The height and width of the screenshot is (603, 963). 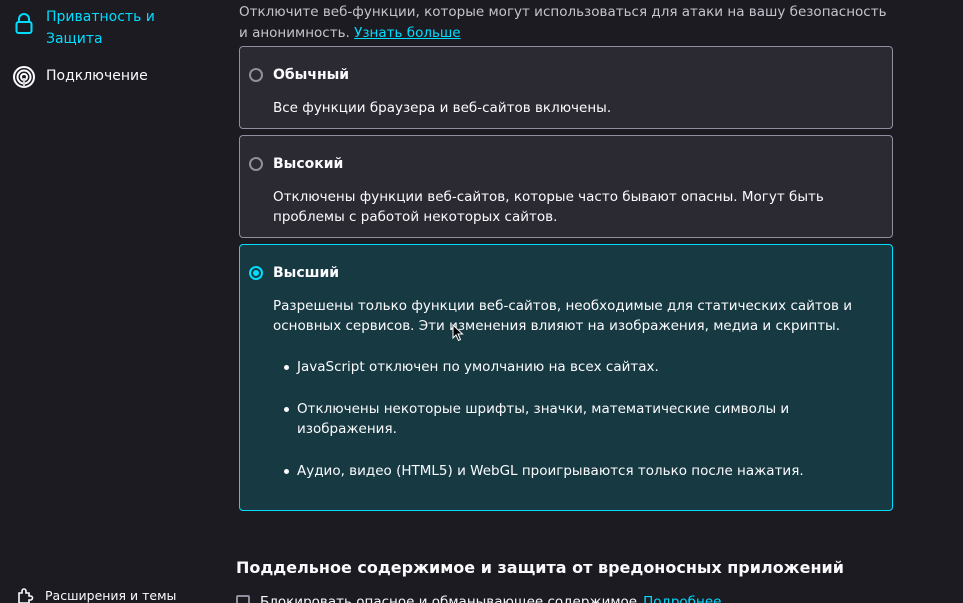 What do you see at coordinates (407, 33) in the screenshot?
I see `learn-more-link: Узнать больше` at bounding box center [407, 33].